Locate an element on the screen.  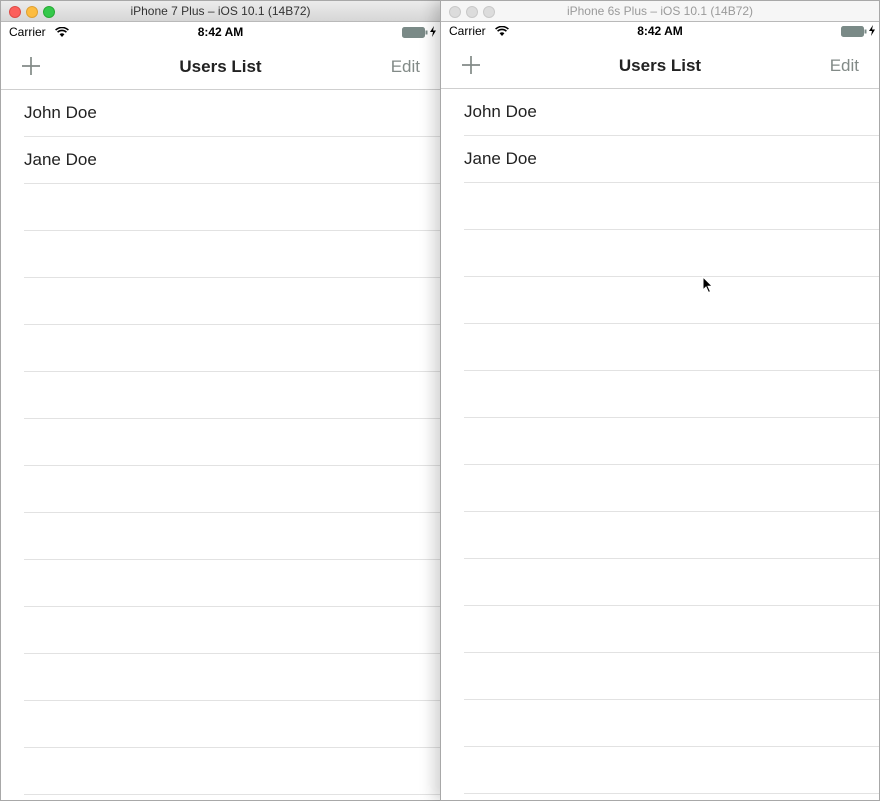
mouse-pointer-icon is located at coordinates (708, 287).